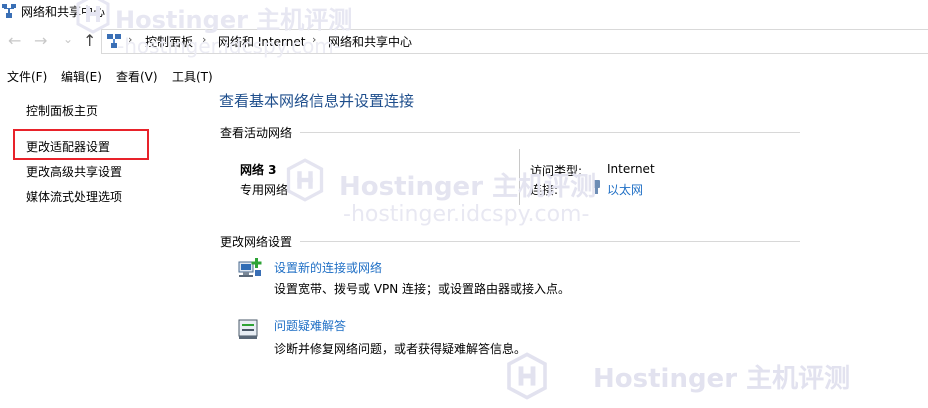  Describe the element at coordinates (544, 190) in the screenshot. I see `connection-label: 连接:` at that location.